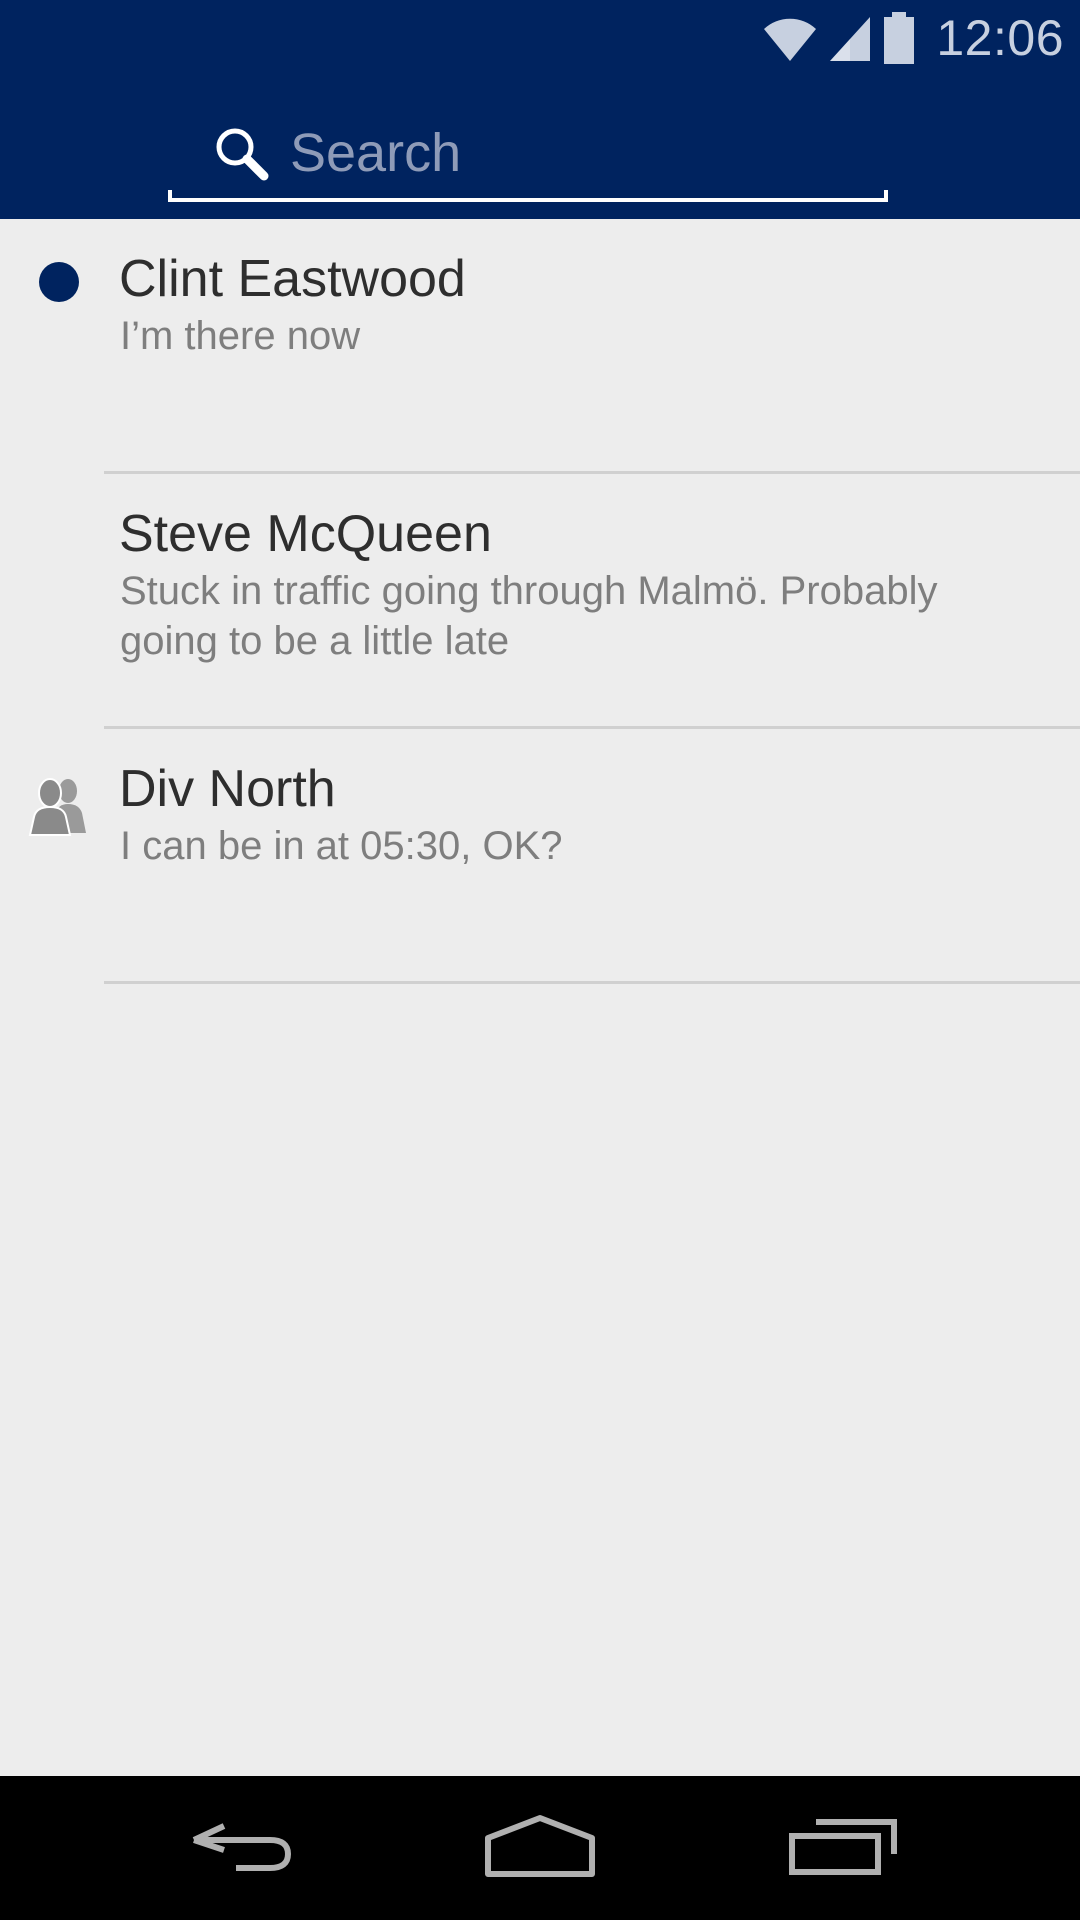 The image size is (1080, 1920). I want to click on conversation-item-div-north: Div North I can be in at 05:30, OK?, so click(540, 856).